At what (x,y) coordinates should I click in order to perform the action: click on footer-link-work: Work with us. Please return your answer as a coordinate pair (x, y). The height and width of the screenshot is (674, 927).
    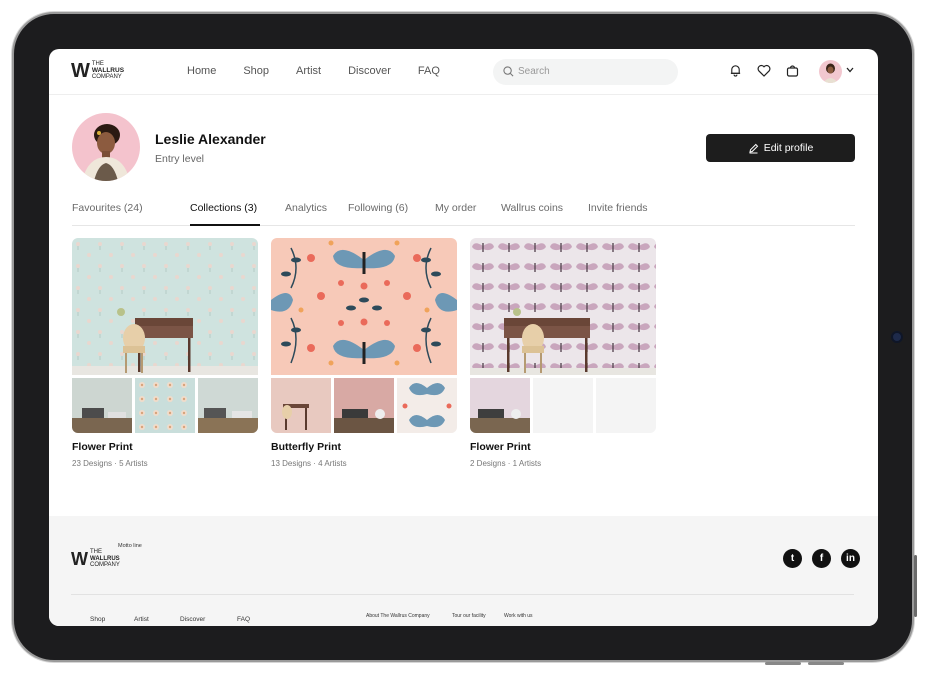
    Looking at the image, I should click on (518, 616).